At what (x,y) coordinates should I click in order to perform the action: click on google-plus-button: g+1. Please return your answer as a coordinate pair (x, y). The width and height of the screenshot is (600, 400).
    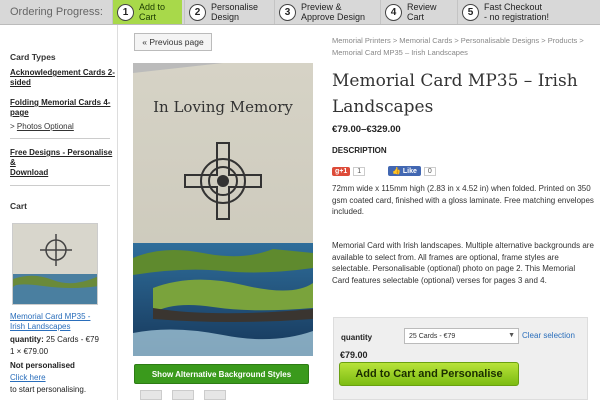
    Looking at the image, I should click on (341, 171).